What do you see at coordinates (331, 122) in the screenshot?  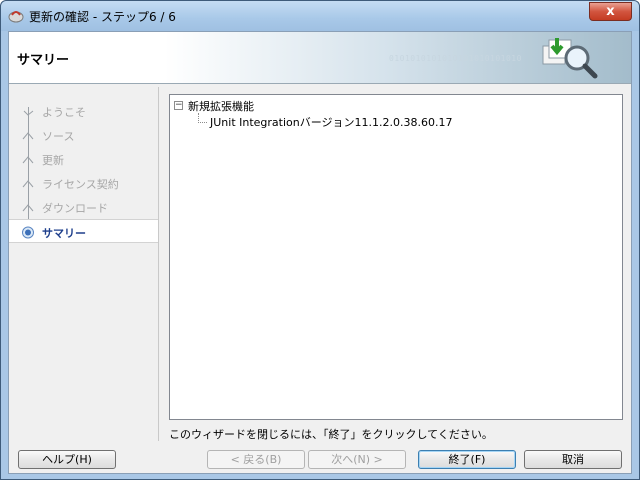 I see `tree-child-node: JUnit Integrationバージョン11.1.2.0.38.60.17` at bounding box center [331, 122].